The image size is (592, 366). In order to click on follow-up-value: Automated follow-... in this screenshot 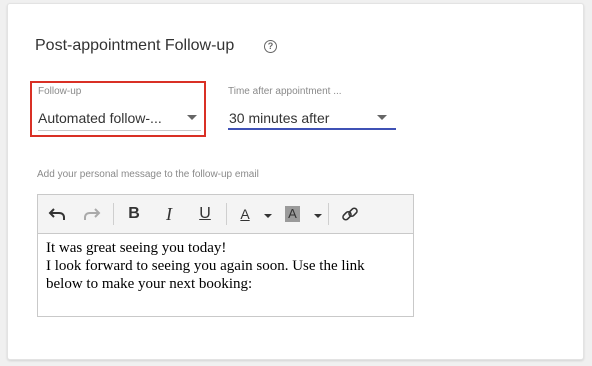, I will do `click(100, 118)`.